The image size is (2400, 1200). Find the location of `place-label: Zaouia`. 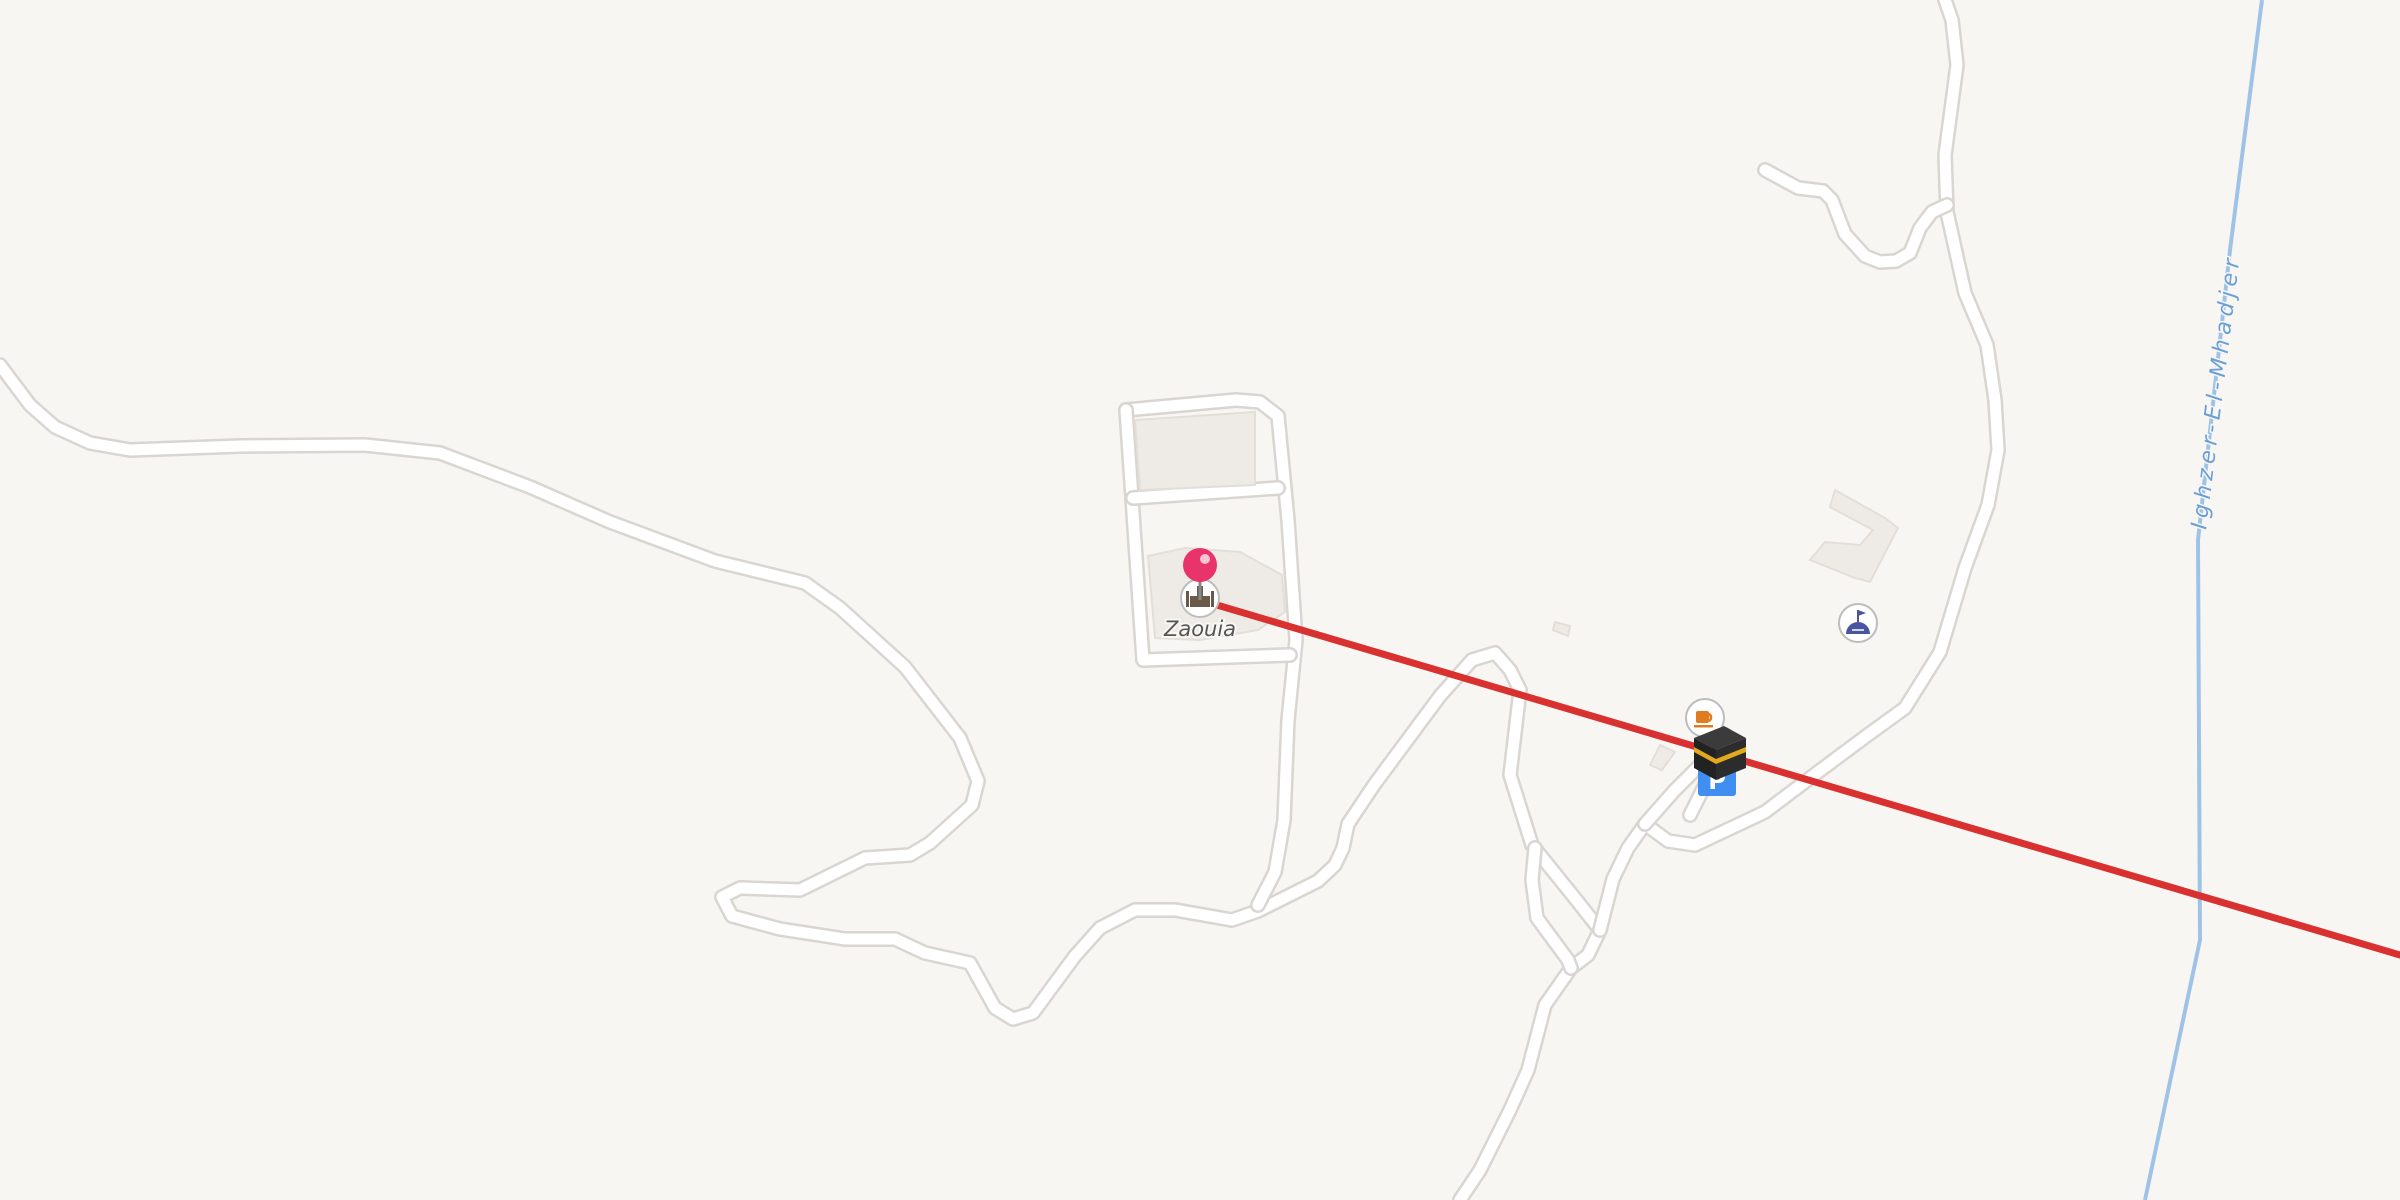

place-label: Zaouia is located at coordinates (1199, 629).